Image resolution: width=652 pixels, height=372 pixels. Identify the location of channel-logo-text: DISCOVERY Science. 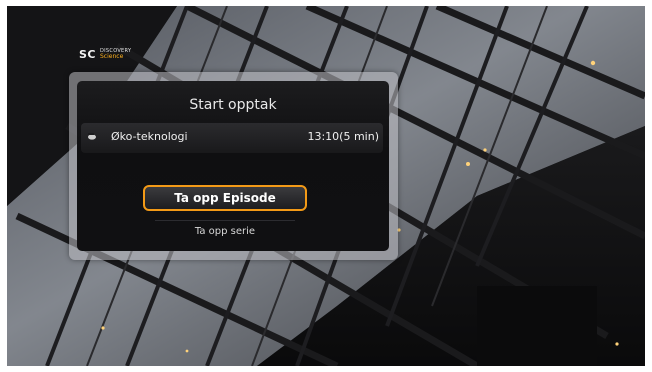
(115, 54).